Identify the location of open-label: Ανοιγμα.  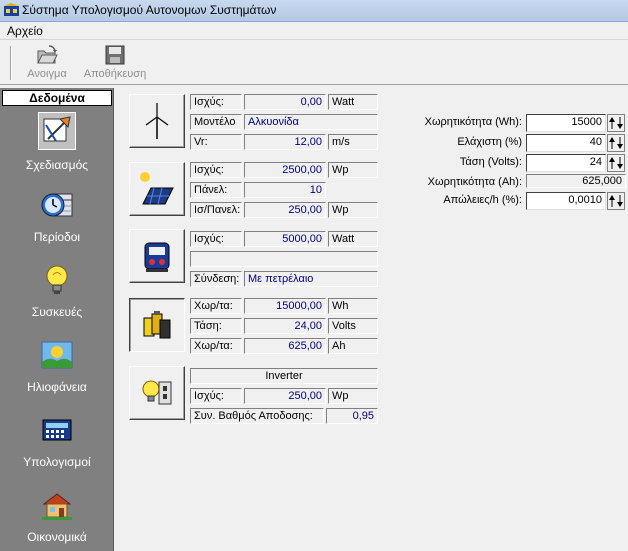
(47, 74).